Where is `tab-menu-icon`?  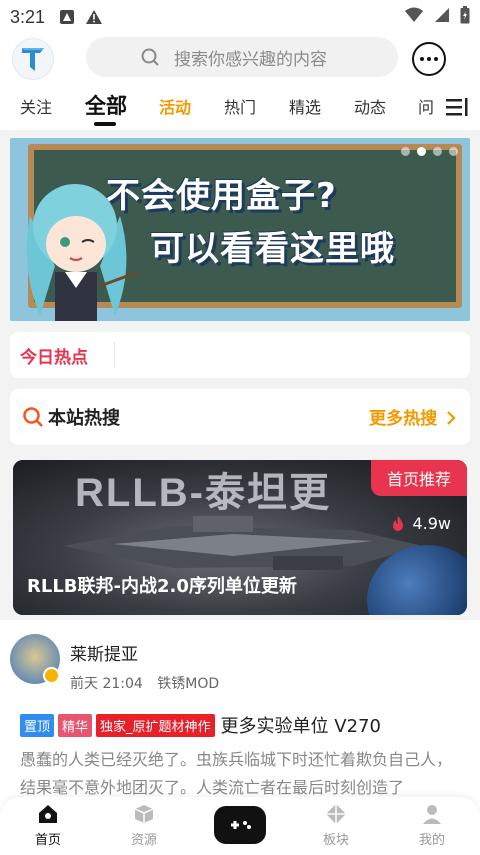
tab-menu-icon is located at coordinates (457, 107).